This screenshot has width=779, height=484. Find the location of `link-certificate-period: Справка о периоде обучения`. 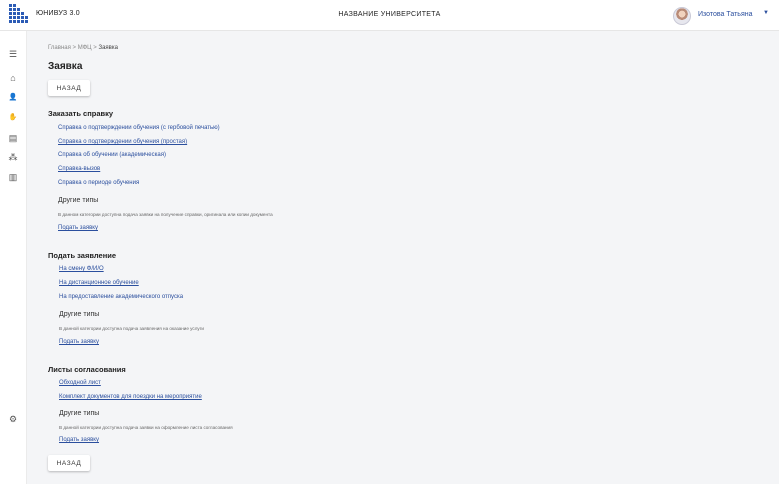

link-certificate-period: Справка о периоде обучения is located at coordinates (98, 183).